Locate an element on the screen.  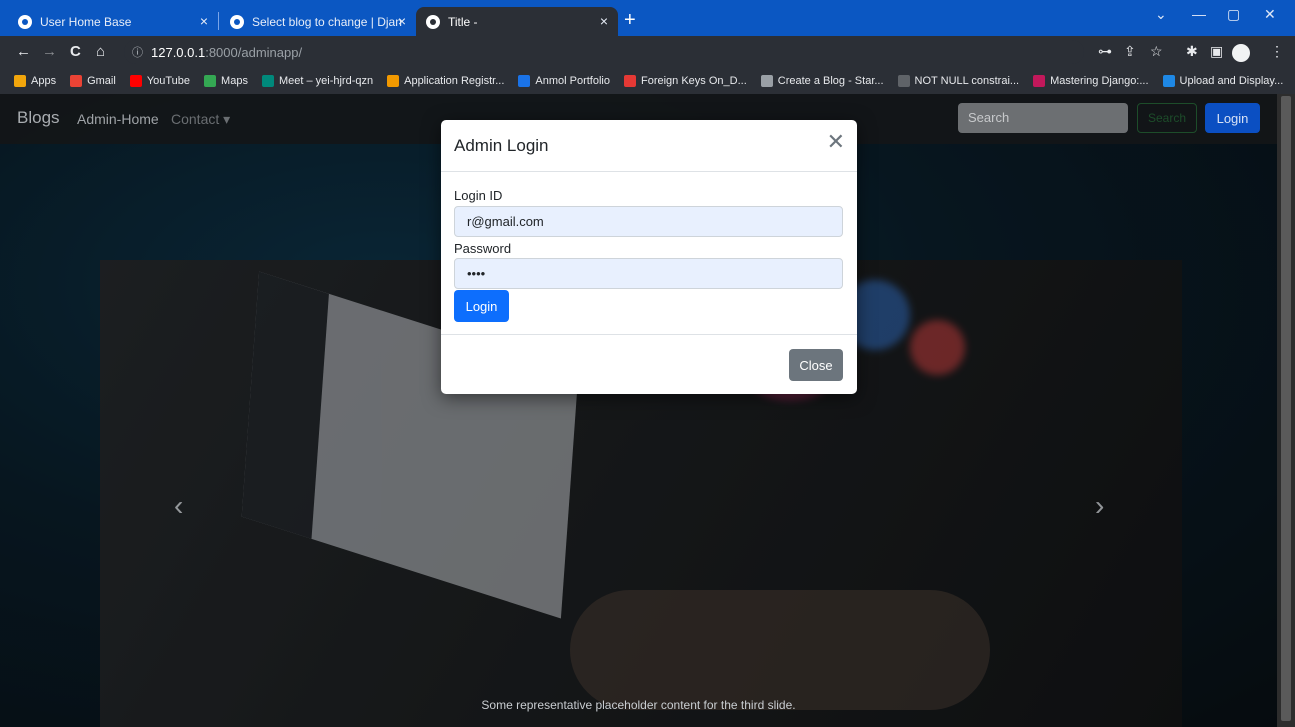
meet-icon is located at coordinates (267, 81).